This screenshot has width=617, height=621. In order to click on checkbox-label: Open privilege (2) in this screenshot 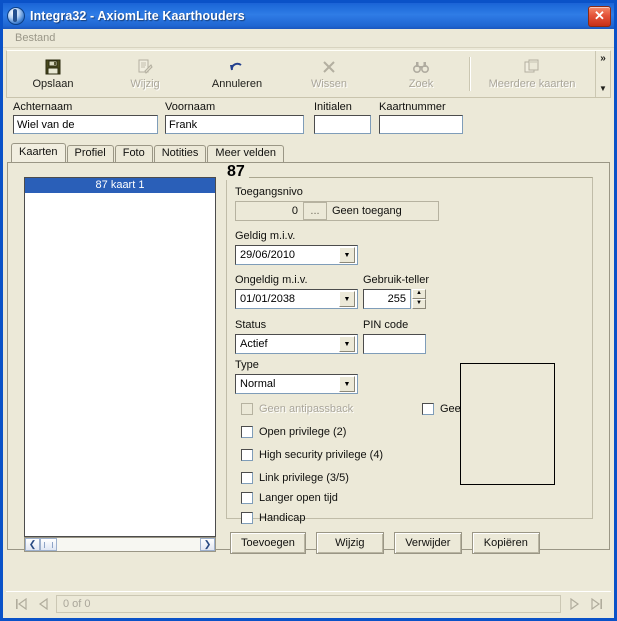, I will do `click(303, 432)`.